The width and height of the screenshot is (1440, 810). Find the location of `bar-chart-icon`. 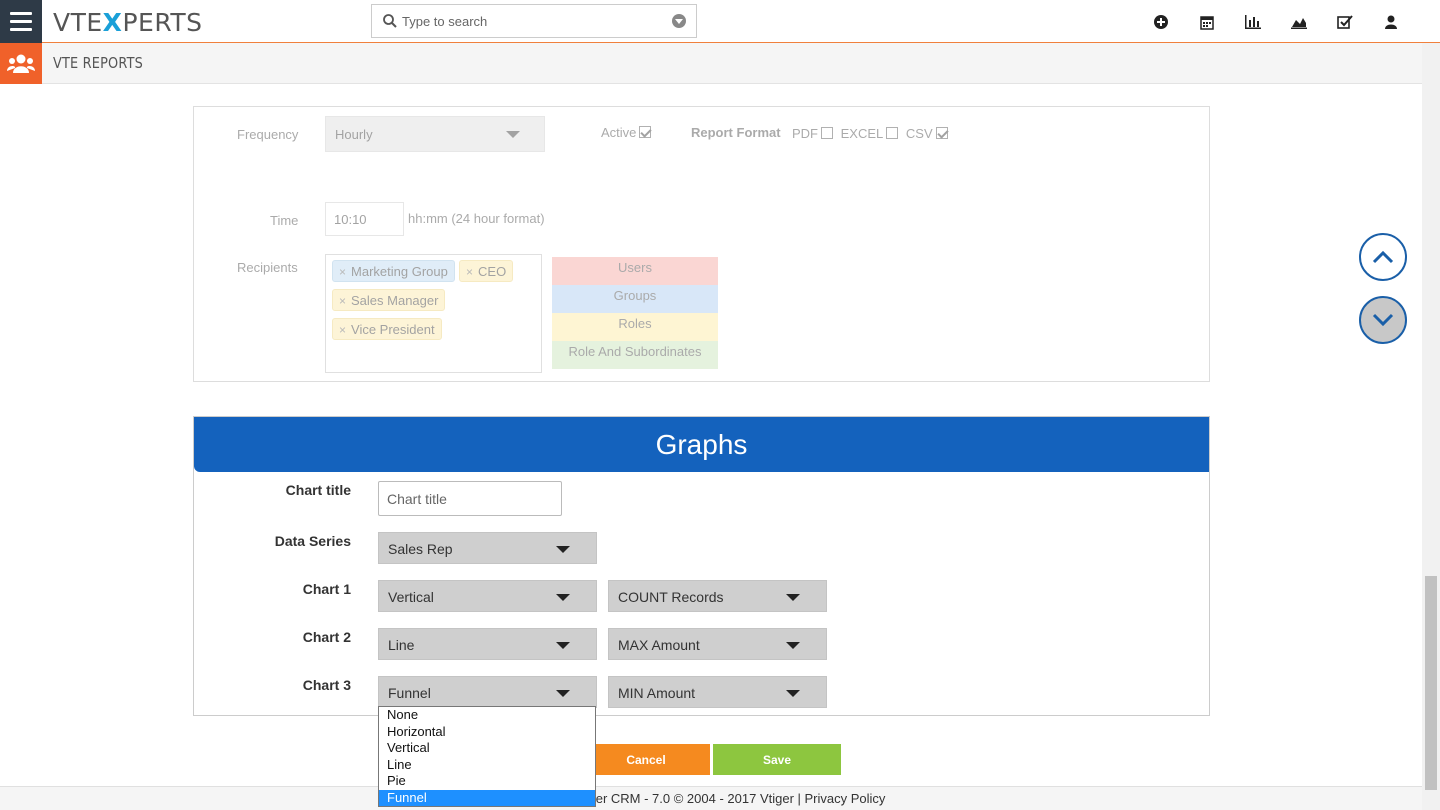

bar-chart-icon is located at coordinates (1253, 22).